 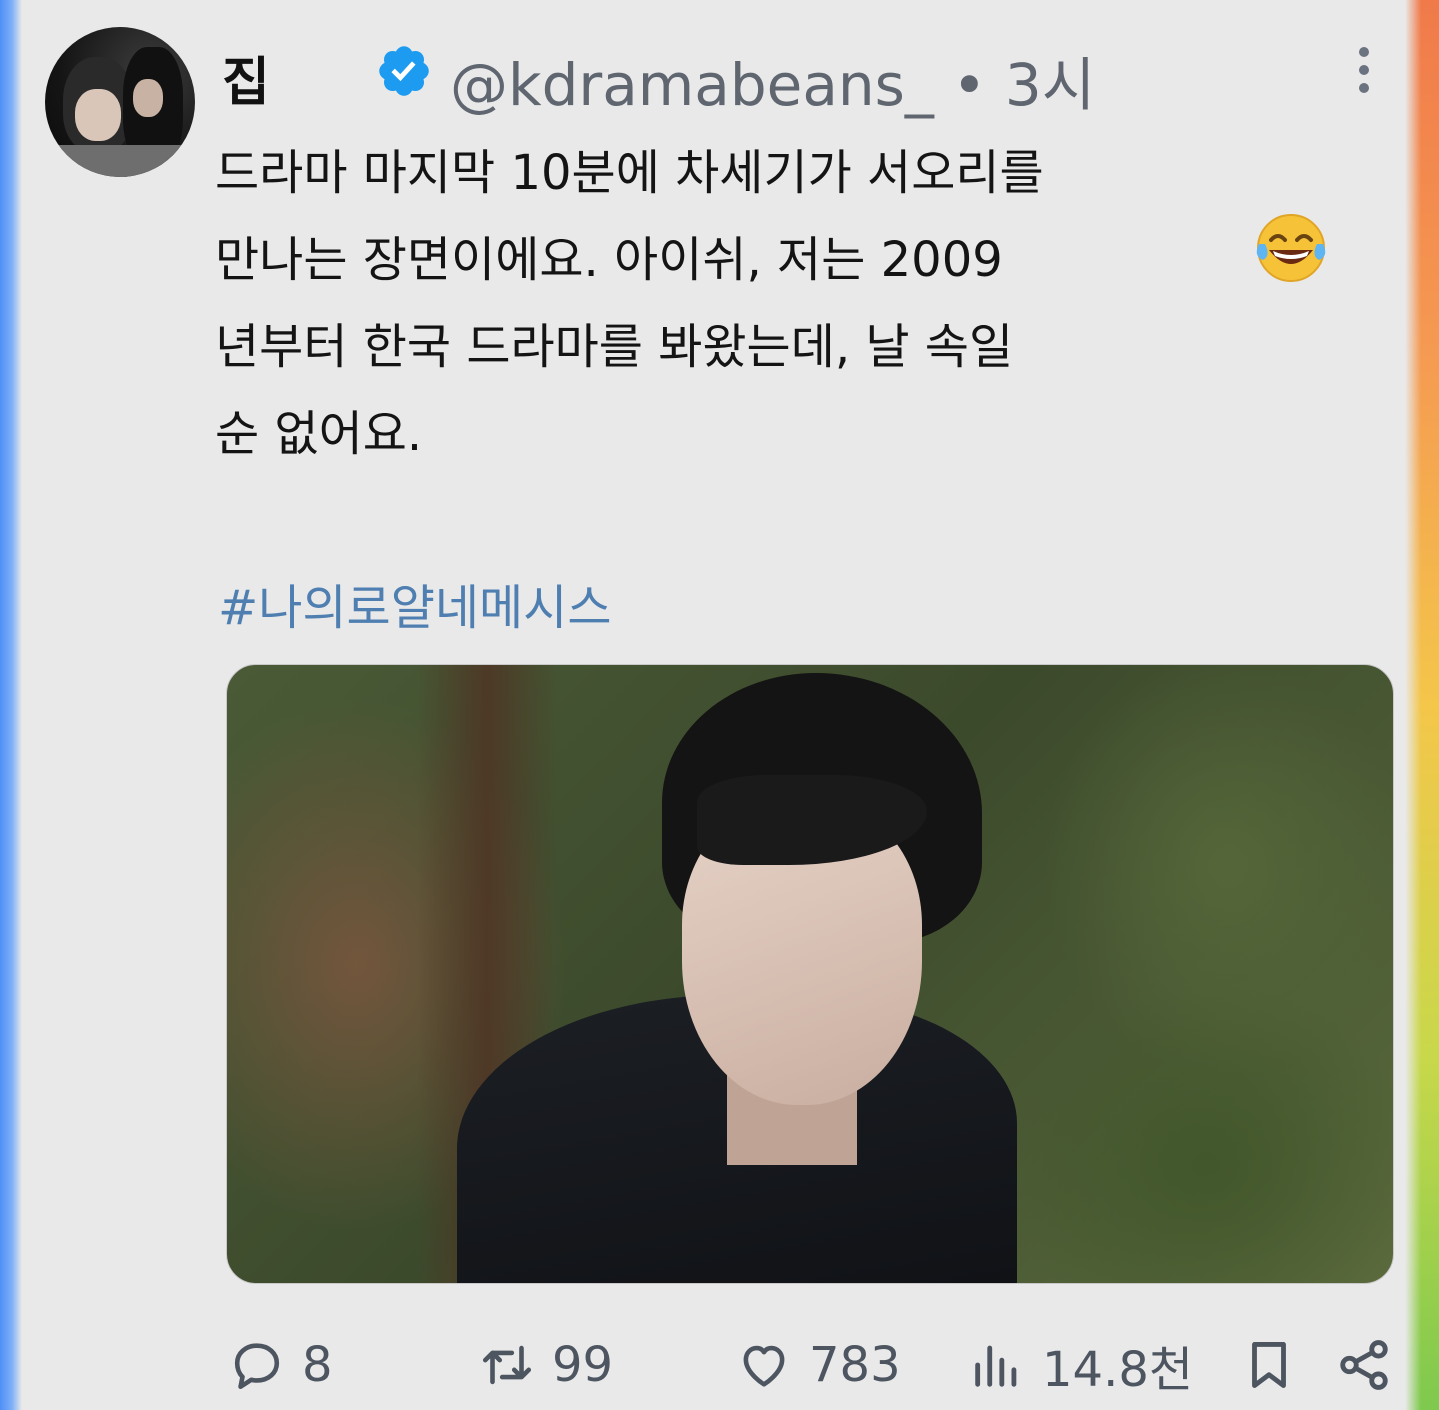 I want to click on more-icon, so click(x=1364, y=70).